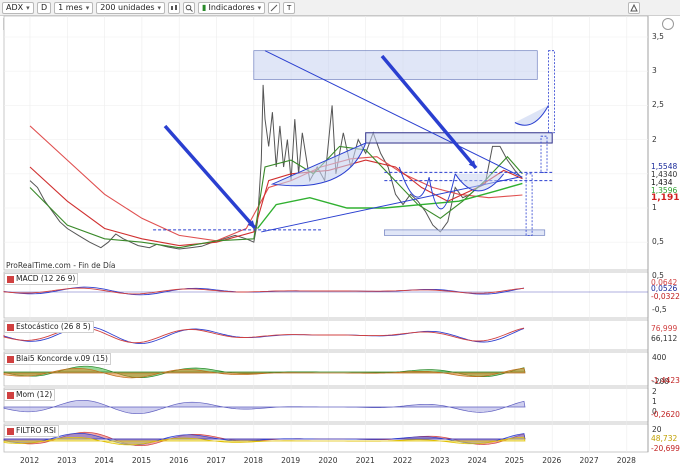 The image size is (680, 466). I want to click on x-axis-tick-label: 2025, so click(514, 460).